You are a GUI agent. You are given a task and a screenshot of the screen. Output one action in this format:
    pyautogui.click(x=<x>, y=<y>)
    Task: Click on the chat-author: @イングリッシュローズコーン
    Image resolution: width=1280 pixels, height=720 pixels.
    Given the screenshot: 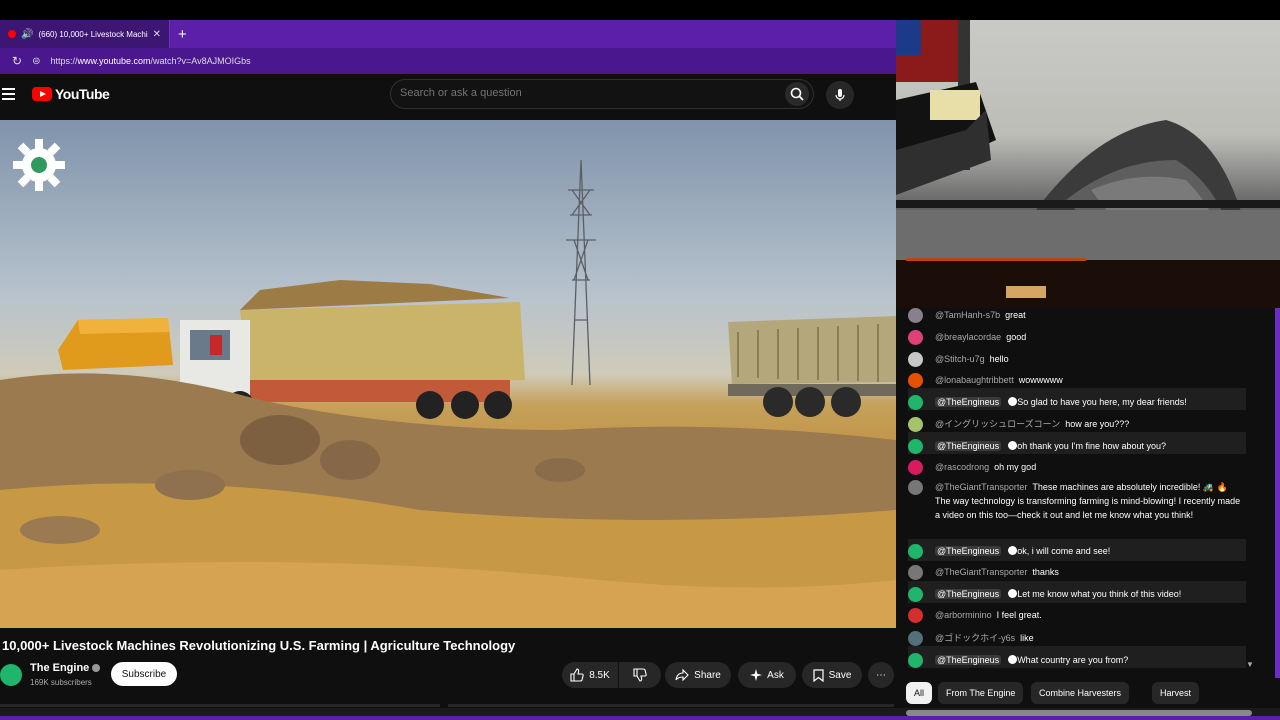 What is the action you would take?
    pyautogui.click(x=997, y=424)
    